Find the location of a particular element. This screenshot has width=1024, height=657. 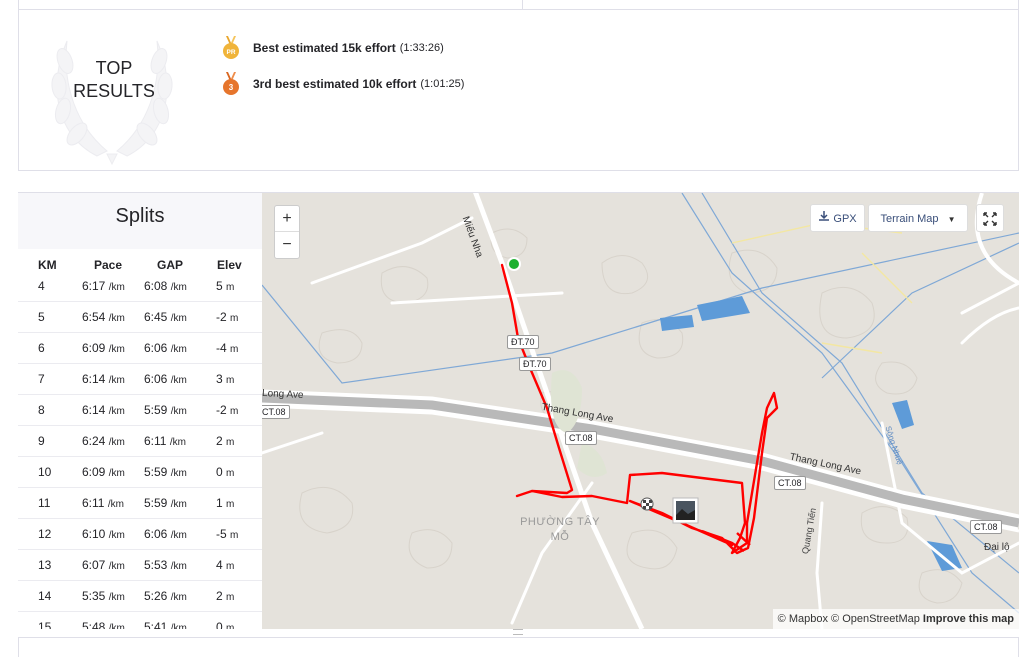

split-pace: 6:17 /km is located at coordinates (103, 286).